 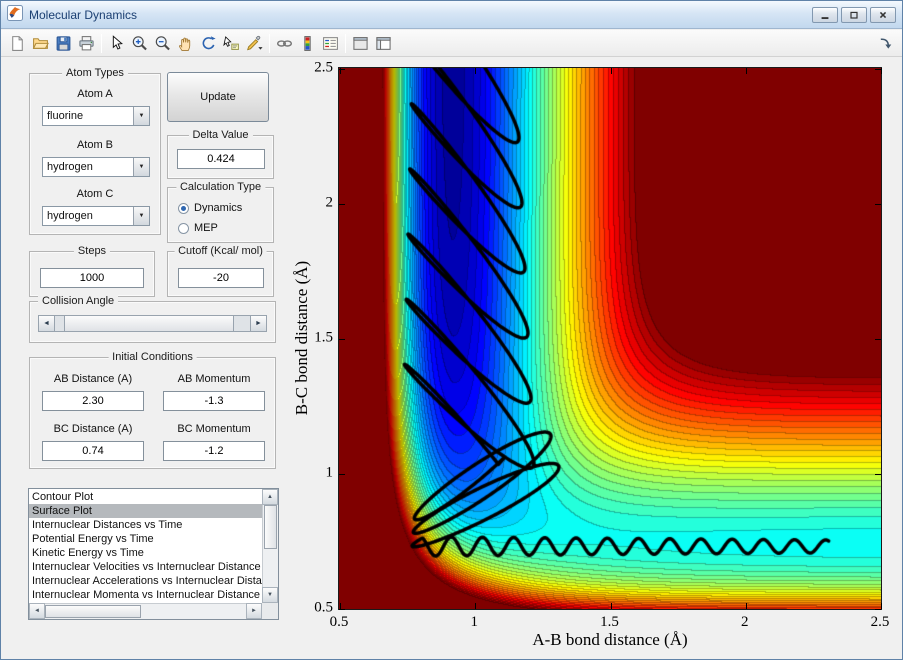 I want to click on cutoff-input, so click(x=221, y=278).